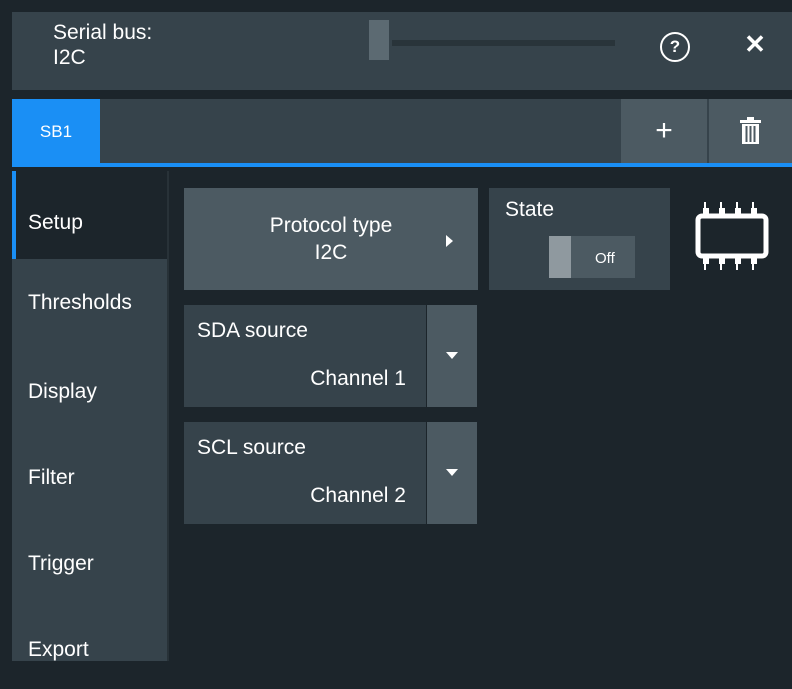  I want to click on nav-item-label: Trigger, so click(61, 563).